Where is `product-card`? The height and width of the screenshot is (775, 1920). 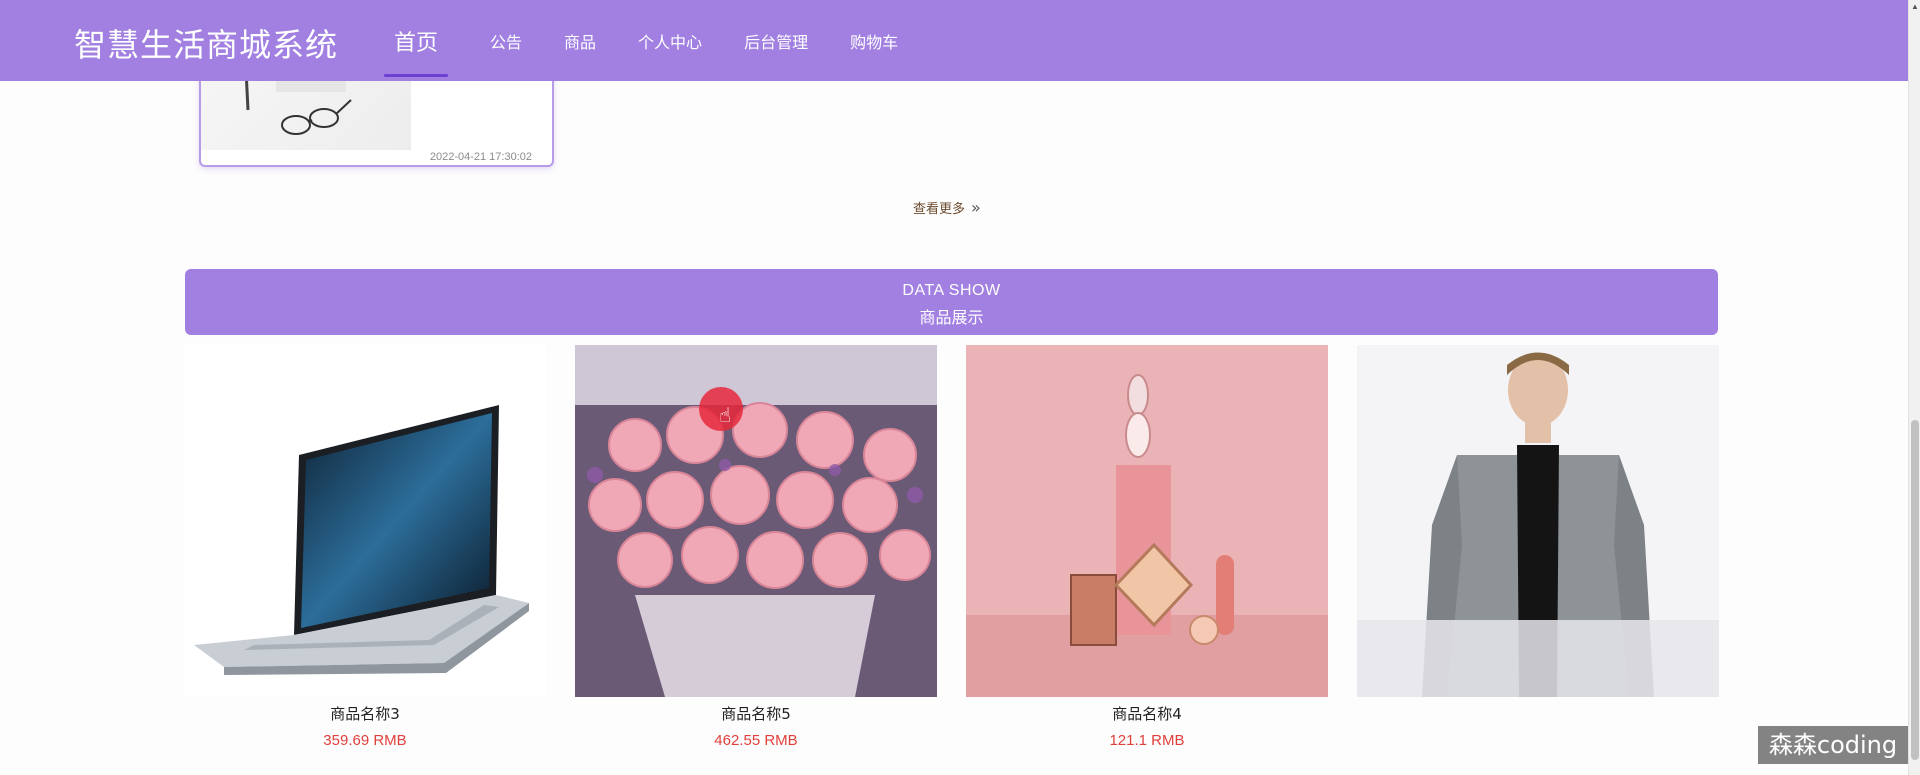 product-card is located at coordinates (1538, 545).